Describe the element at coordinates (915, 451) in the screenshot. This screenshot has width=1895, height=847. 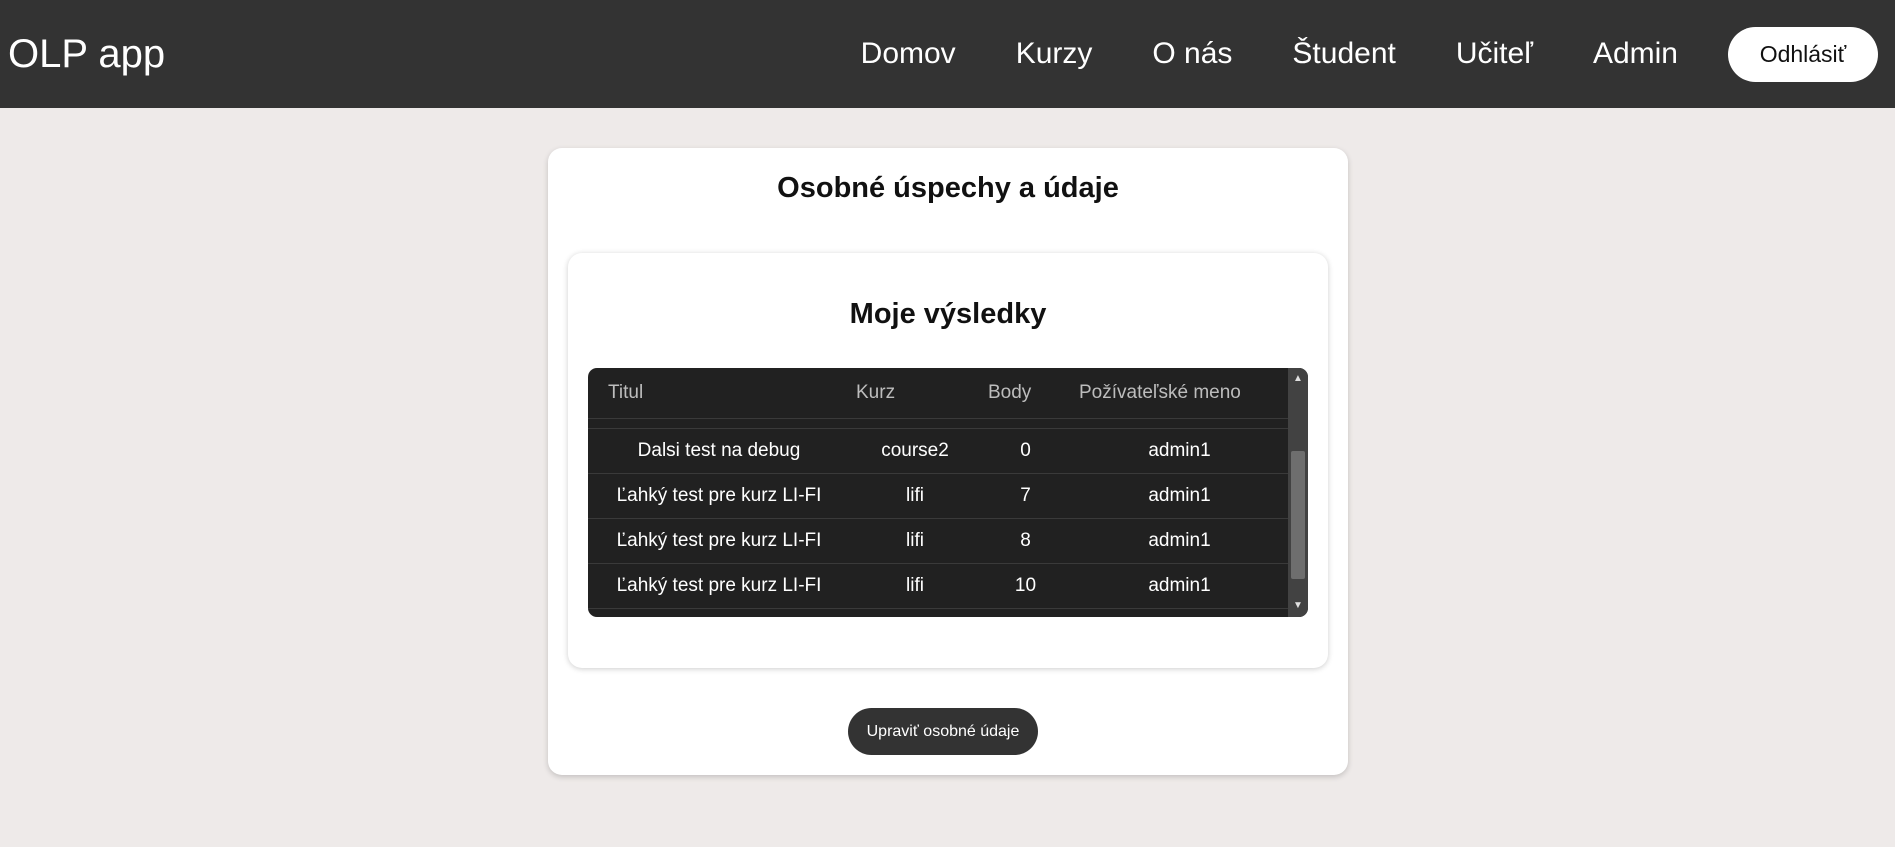
I see `table-cell-kurz: course2` at that location.